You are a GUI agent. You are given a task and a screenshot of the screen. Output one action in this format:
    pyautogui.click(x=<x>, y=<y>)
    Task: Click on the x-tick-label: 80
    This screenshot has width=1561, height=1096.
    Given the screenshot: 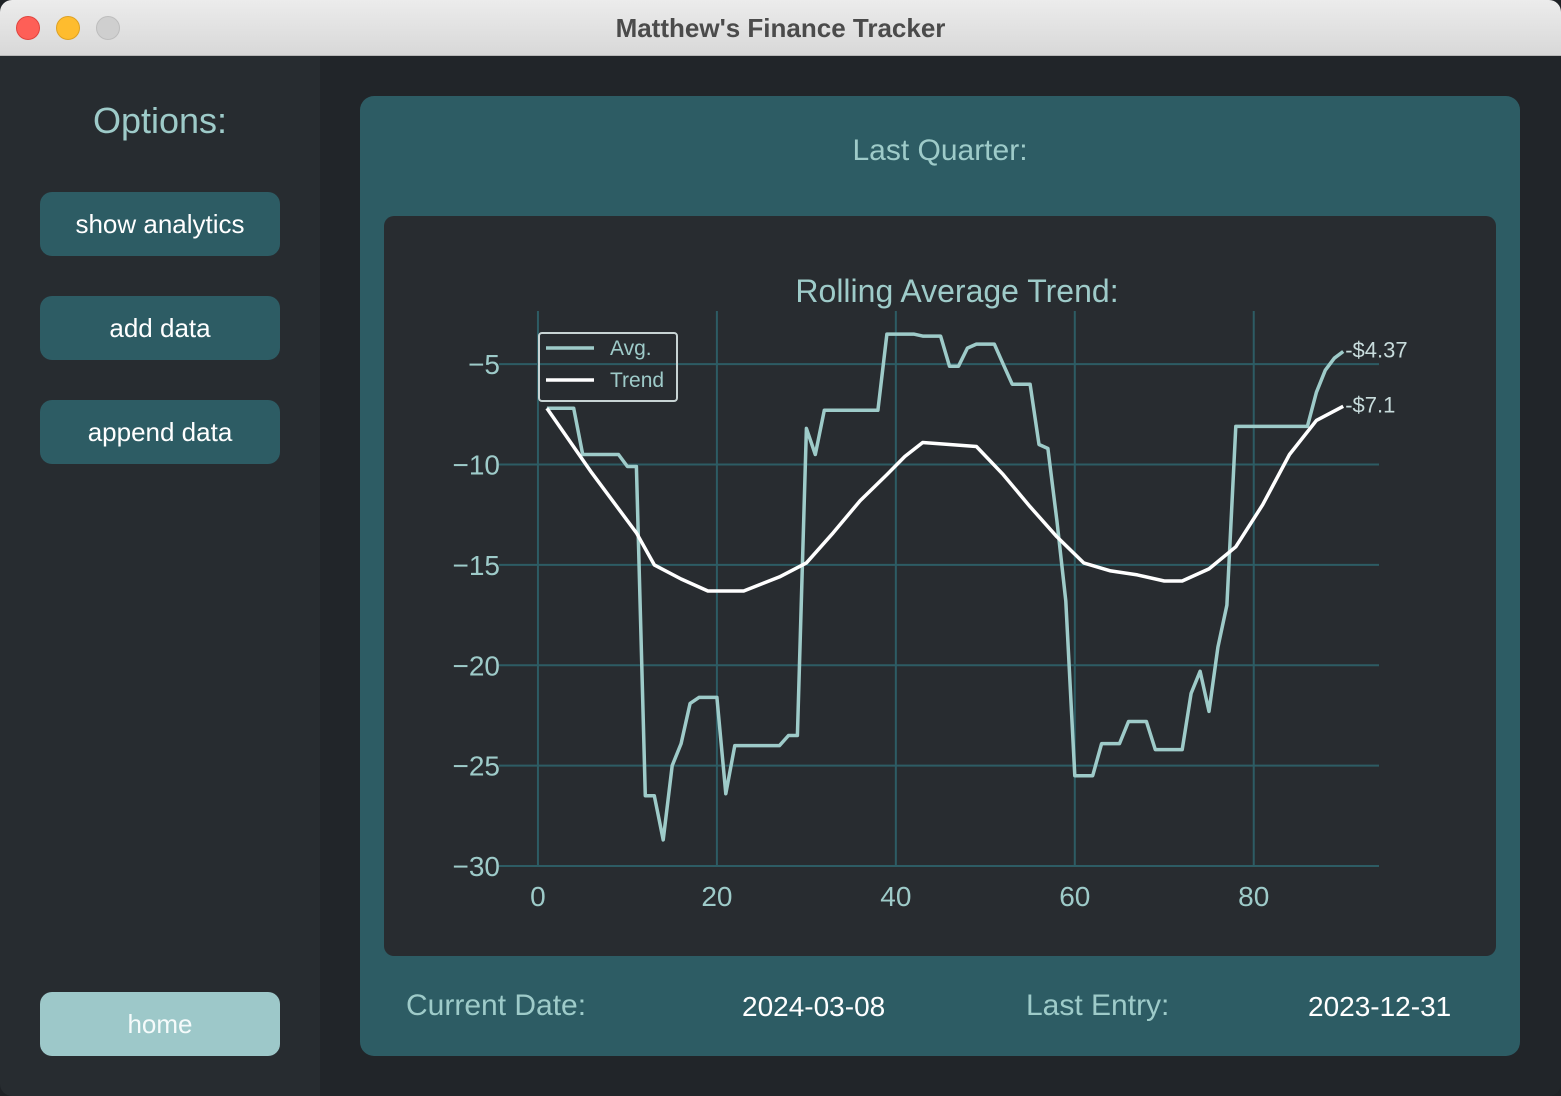 What is the action you would take?
    pyautogui.click(x=1253, y=896)
    